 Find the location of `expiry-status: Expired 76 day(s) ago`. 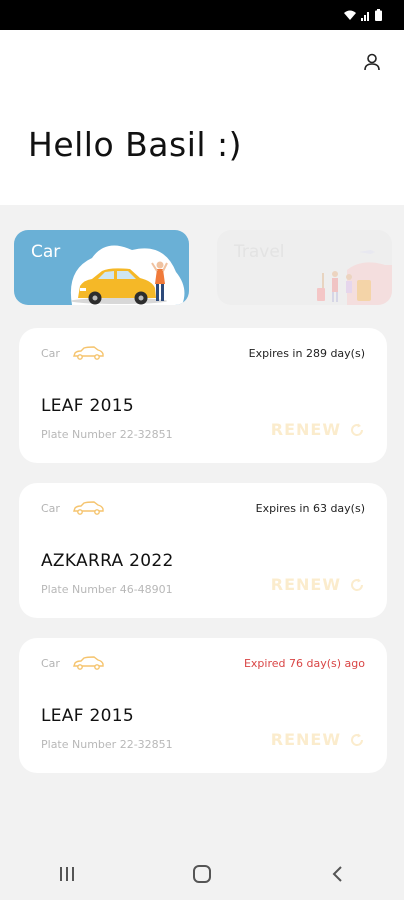

expiry-status: Expired 76 day(s) ago is located at coordinates (304, 663).